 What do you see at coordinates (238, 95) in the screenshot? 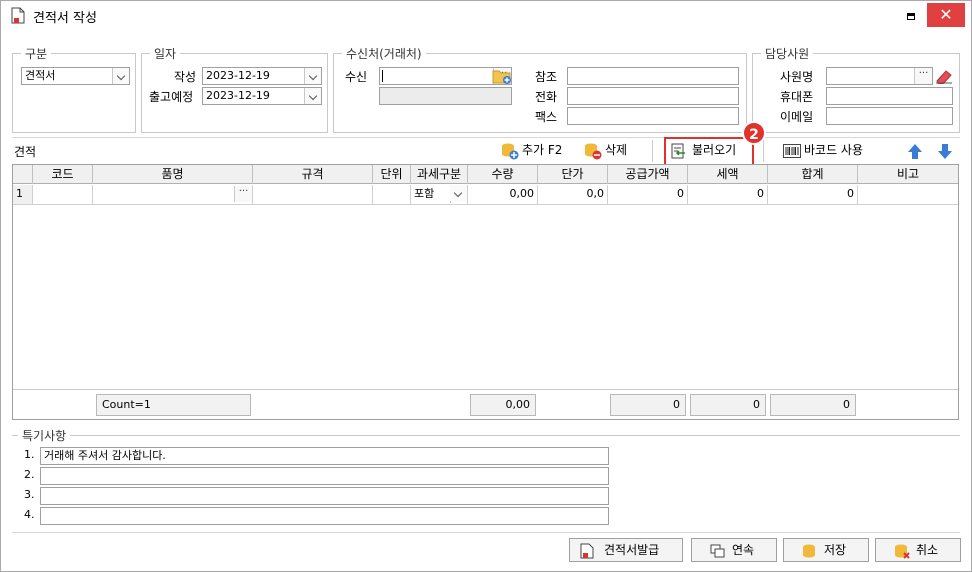
I see `ship-date-value: 2023-12-19` at bounding box center [238, 95].